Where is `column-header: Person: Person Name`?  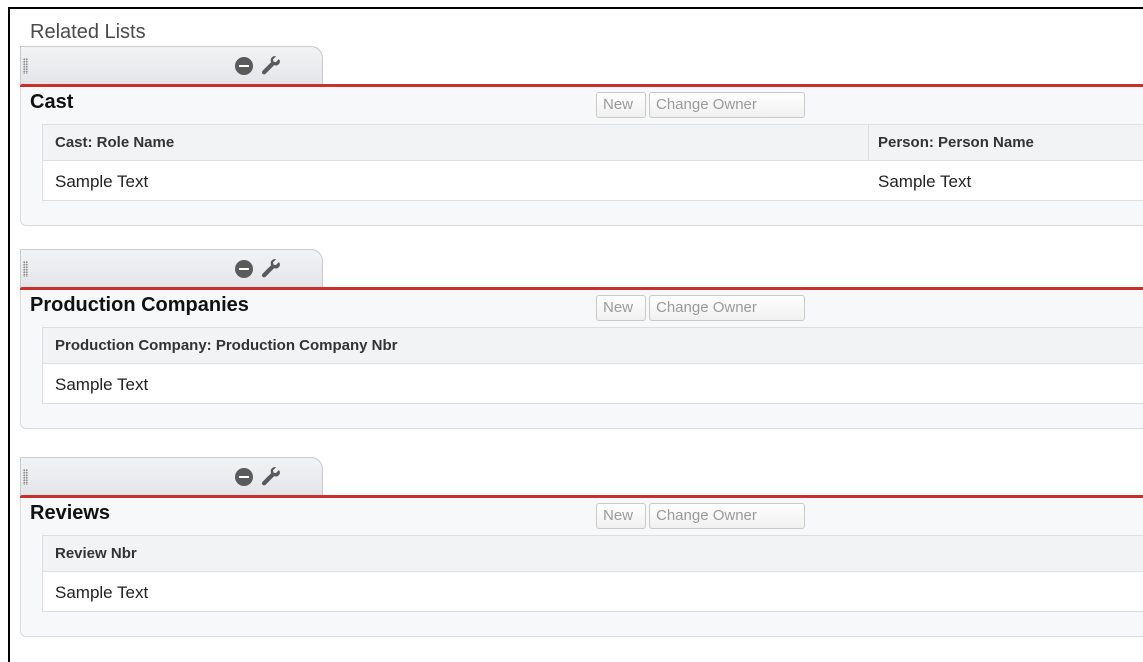
column-header: Person: Person Name is located at coordinates (956, 143).